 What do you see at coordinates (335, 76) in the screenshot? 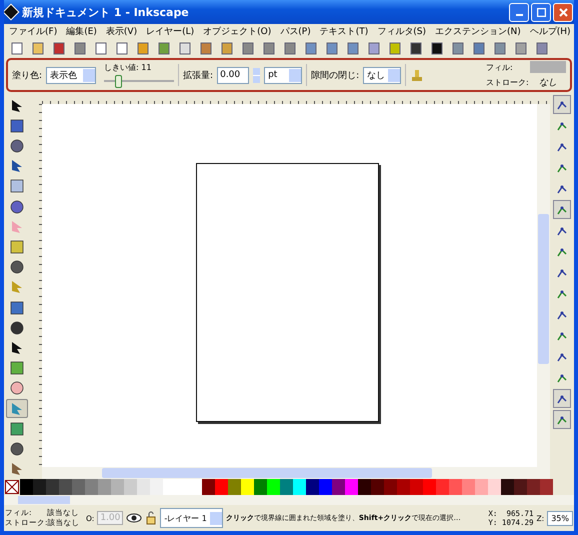
I see `gaps-label: 隙間の閉じ:` at bounding box center [335, 76].